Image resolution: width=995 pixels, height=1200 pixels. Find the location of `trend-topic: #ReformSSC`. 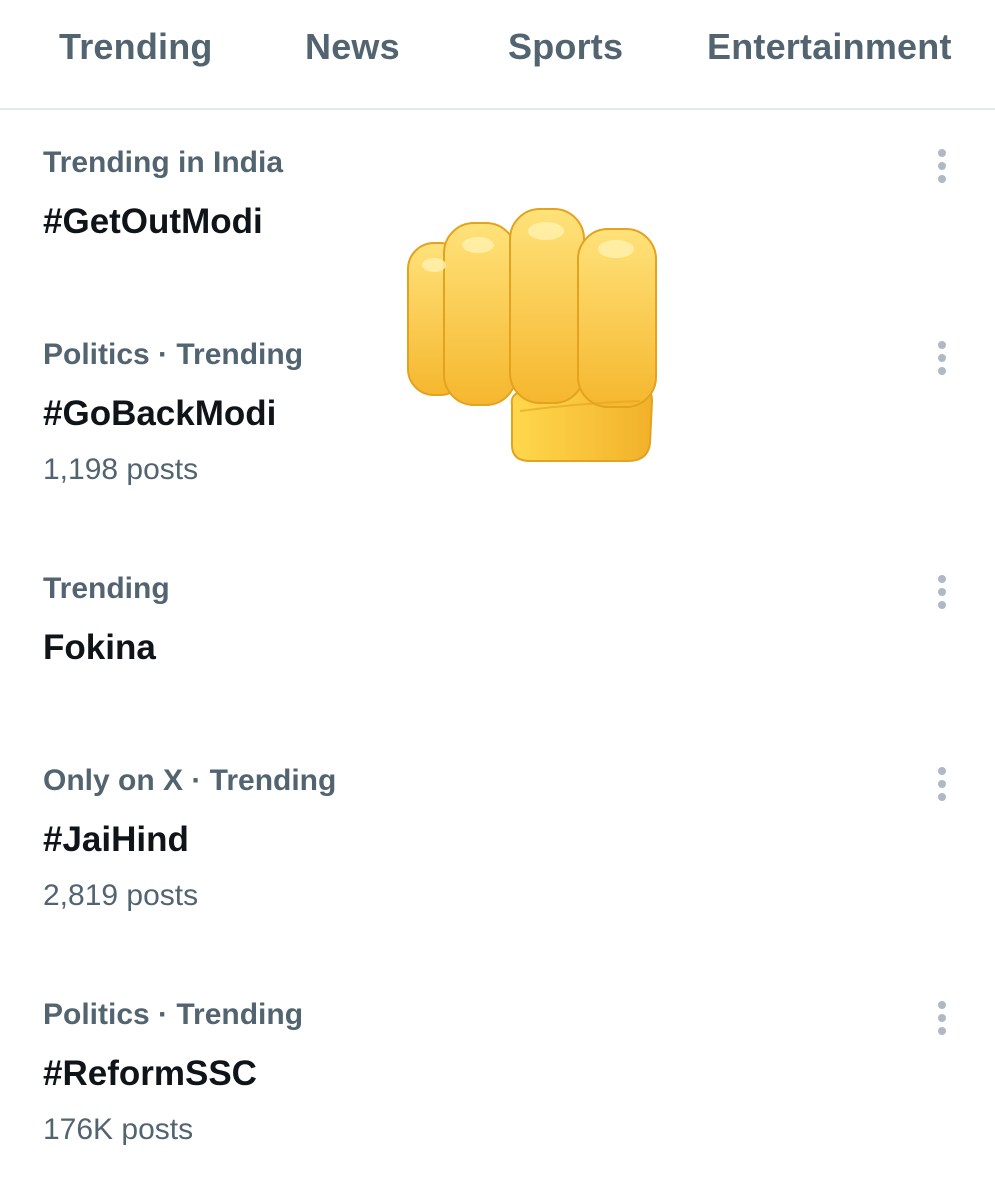

trend-topic: #ReformSSC is located at coordinates (150, 1073).